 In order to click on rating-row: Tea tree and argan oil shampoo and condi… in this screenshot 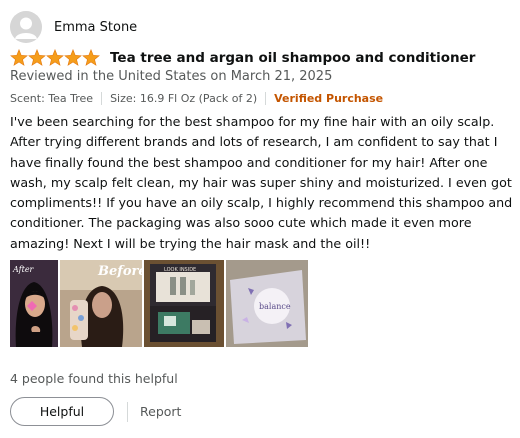, I will do `click(242, 57)`.